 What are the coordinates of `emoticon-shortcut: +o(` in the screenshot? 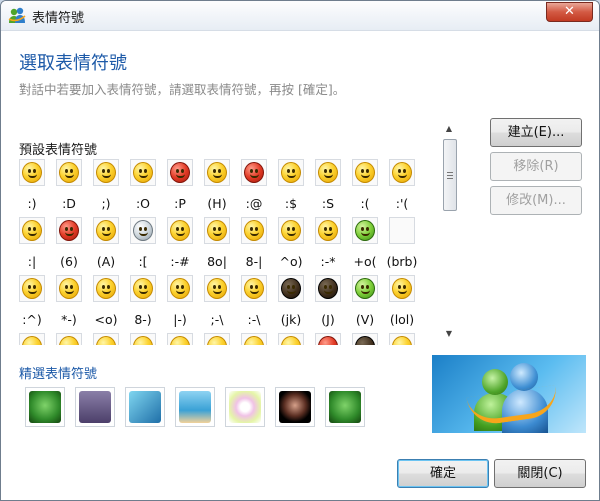 It's located at (365, 261).